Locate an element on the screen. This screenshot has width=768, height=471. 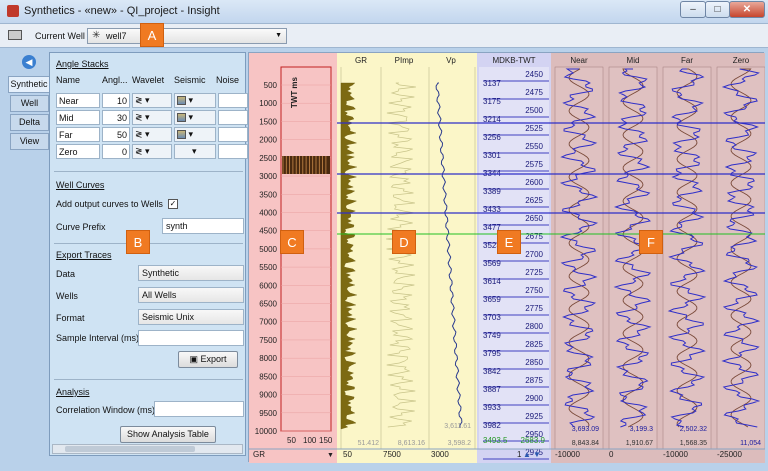
data-select: Synthetic is located at coordinates (191, 273).